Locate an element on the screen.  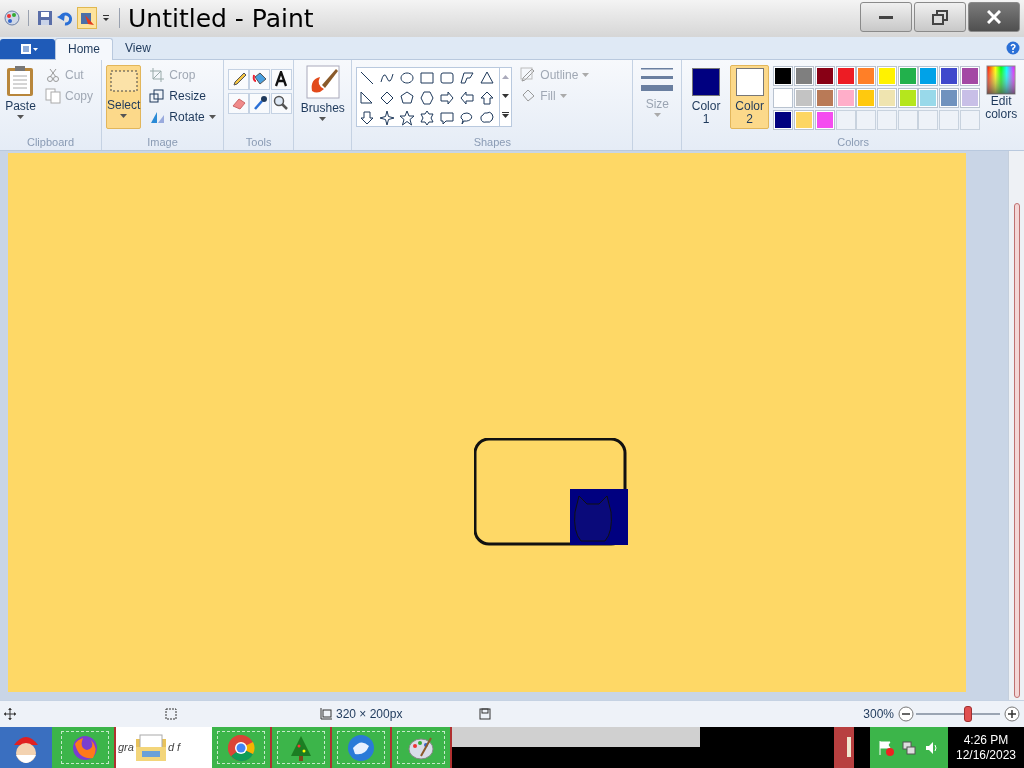
scroll-up-icon is located at coordinates (506, 77).